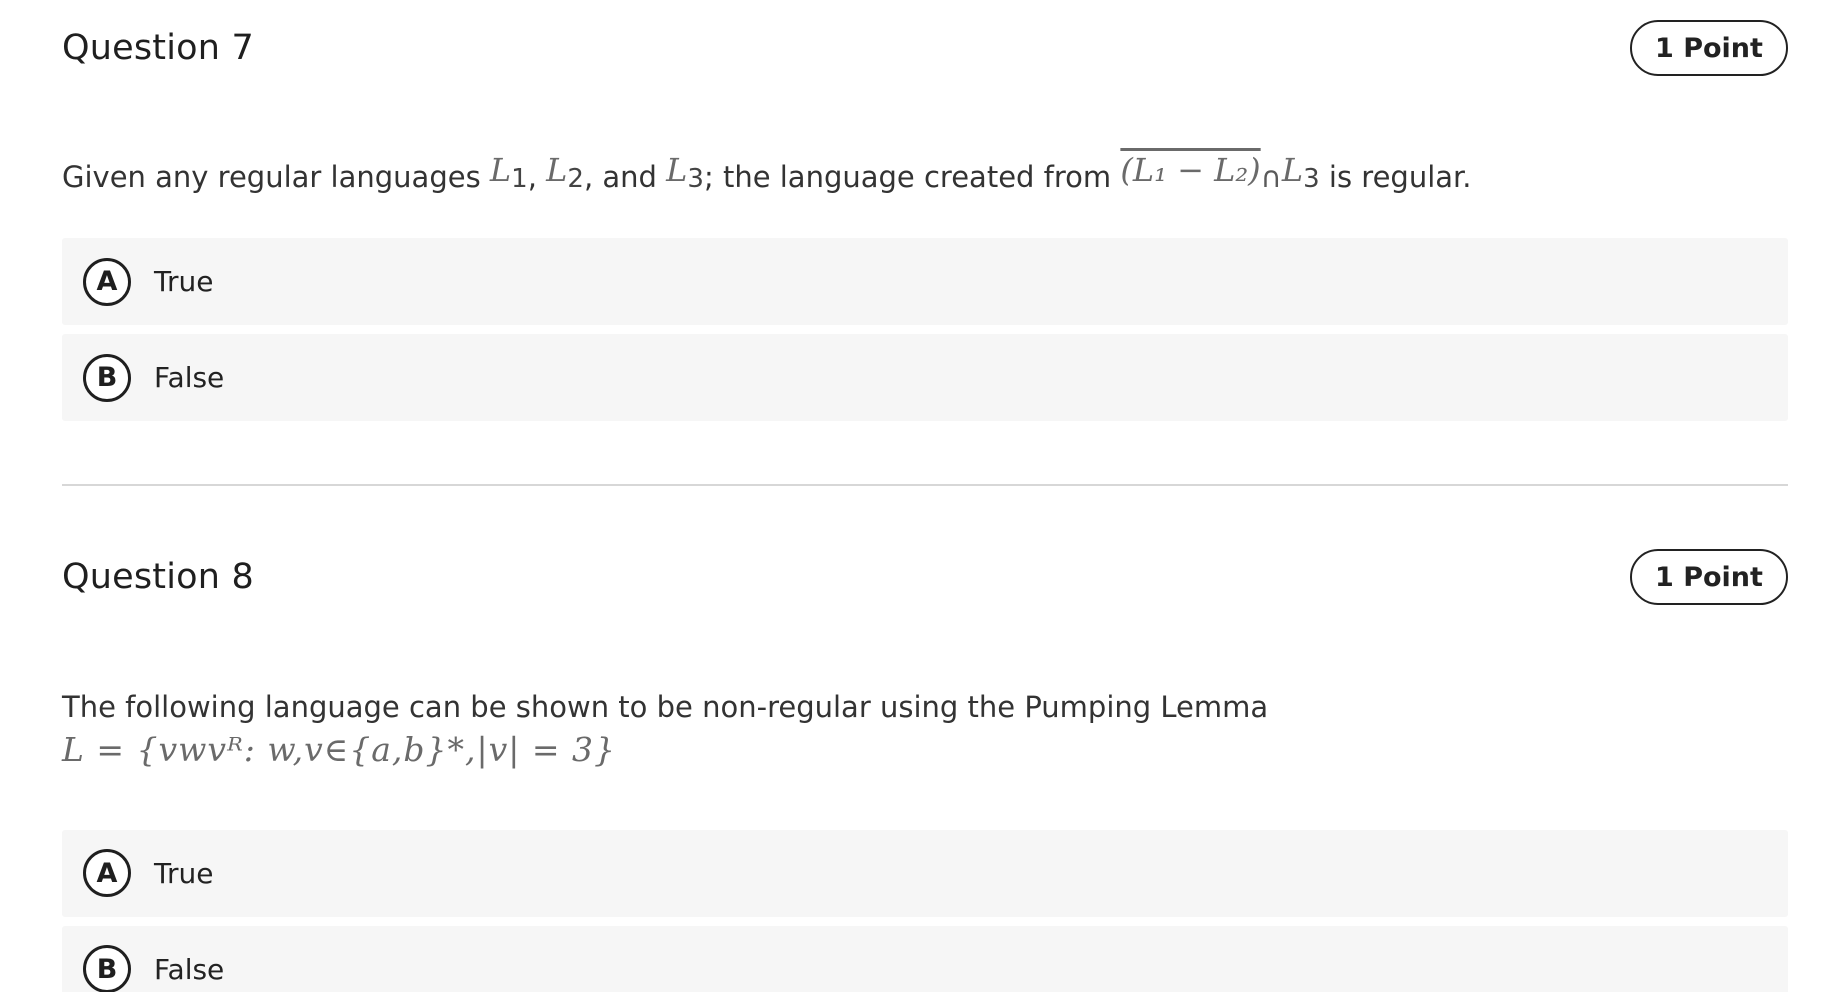 This screenshot has height=992, width=1822. Describe the element at coordinates (575, 179) in the screenshot. I see `math-sub: 2` at that location.